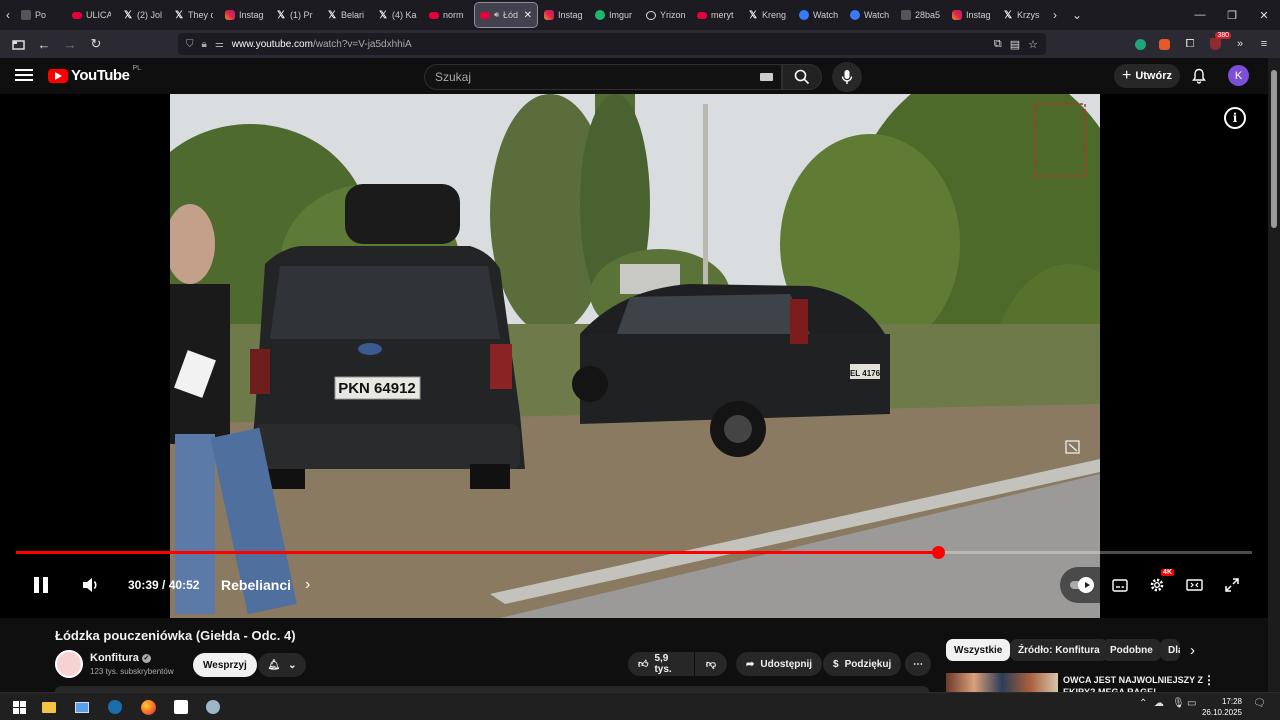 This screenshot has height=720, width=1280. What do you see at coordinates (1264, 15) in the screenshot?
I see `close-window-icon: ✕` at bounding box center [1264, 15].